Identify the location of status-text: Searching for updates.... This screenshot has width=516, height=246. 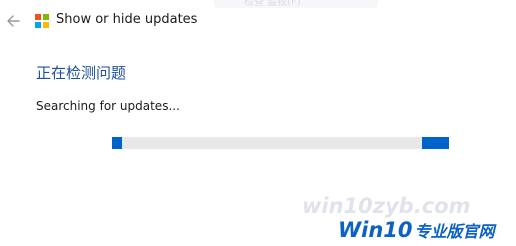
(108, 106).